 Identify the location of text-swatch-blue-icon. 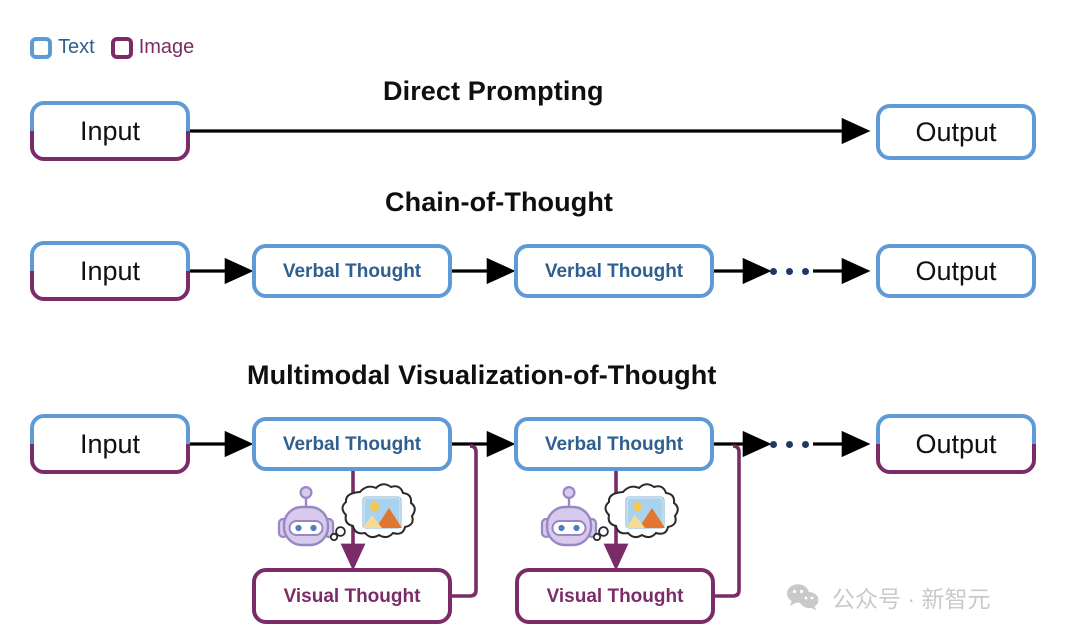
(41, 47).